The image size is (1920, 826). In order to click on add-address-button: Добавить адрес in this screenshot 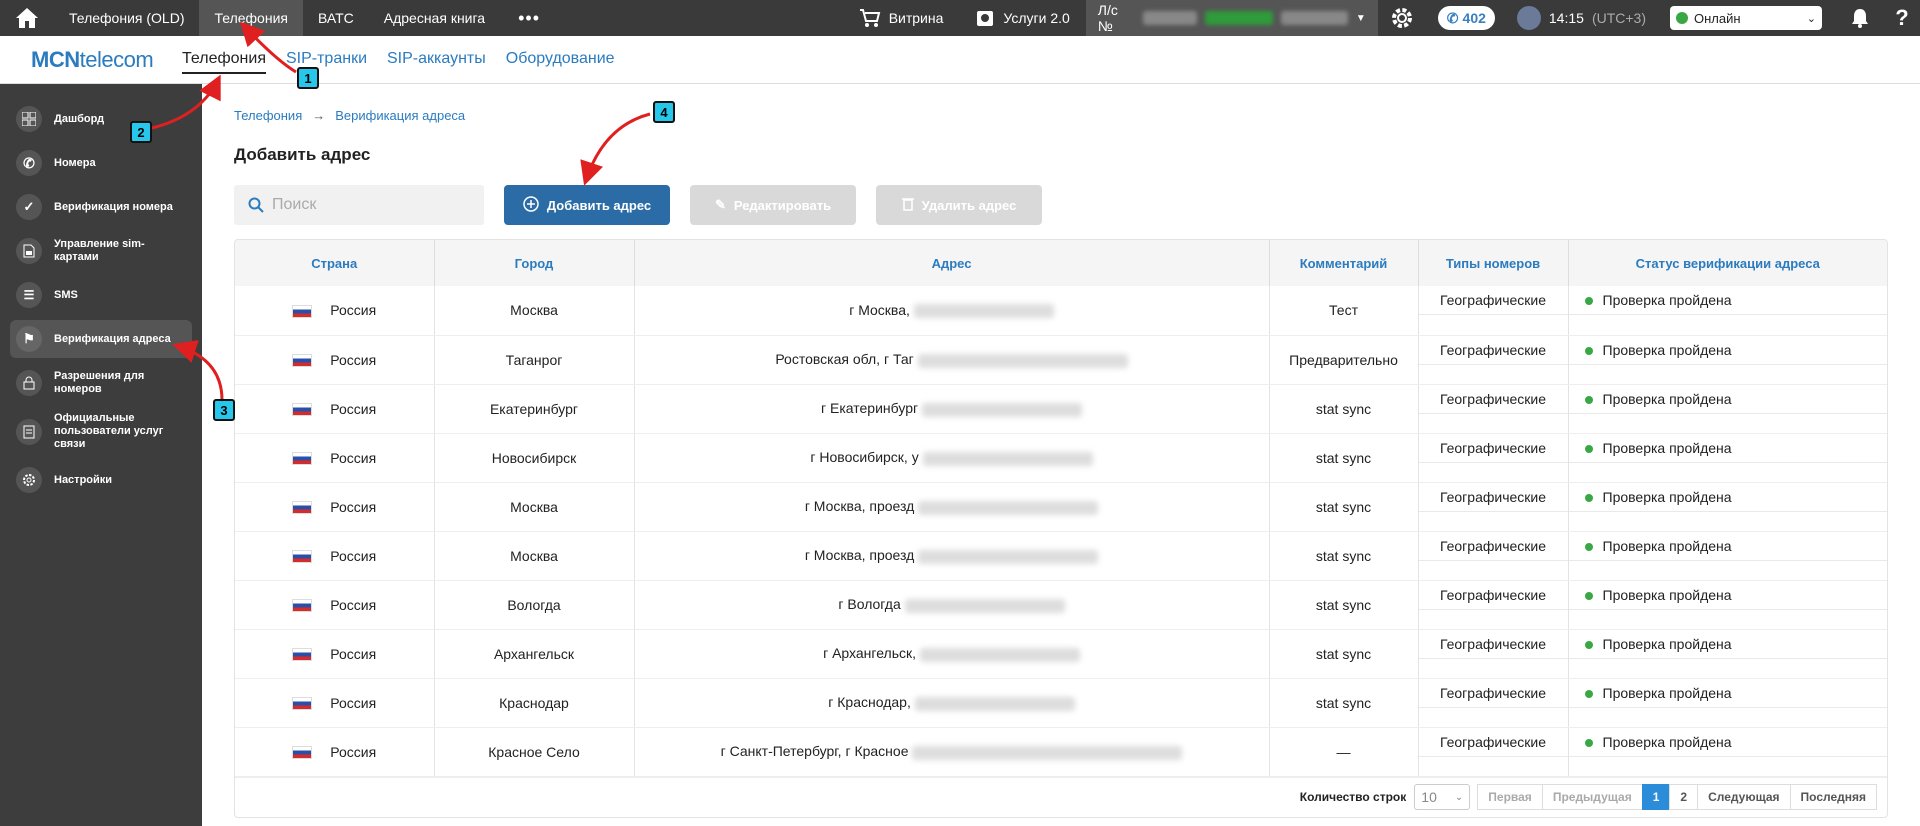, I will do `click(587, 205)`.